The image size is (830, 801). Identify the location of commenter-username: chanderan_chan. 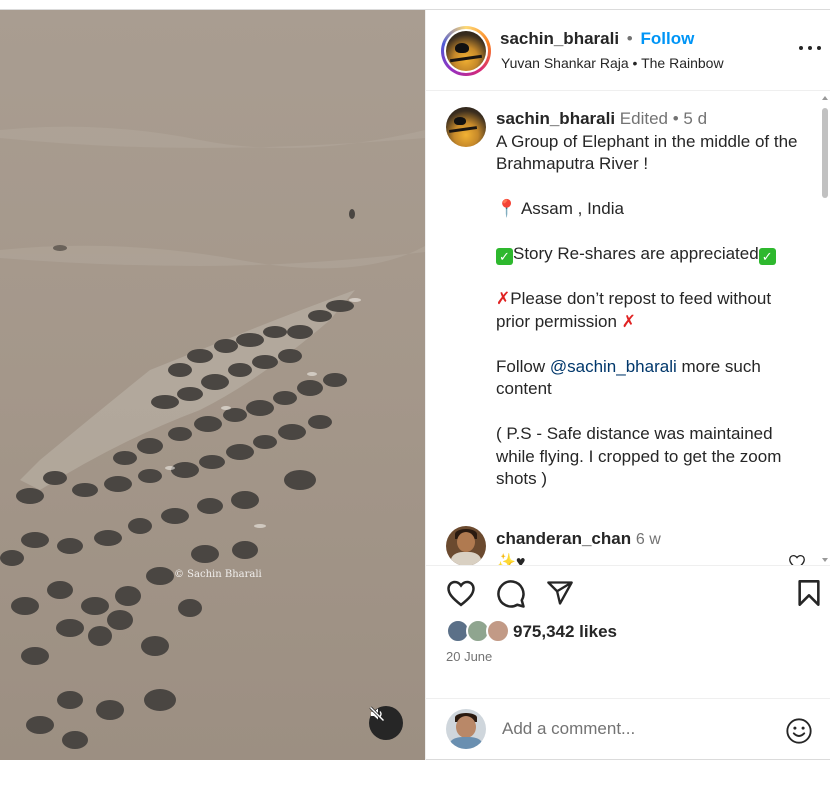
(563, 538).